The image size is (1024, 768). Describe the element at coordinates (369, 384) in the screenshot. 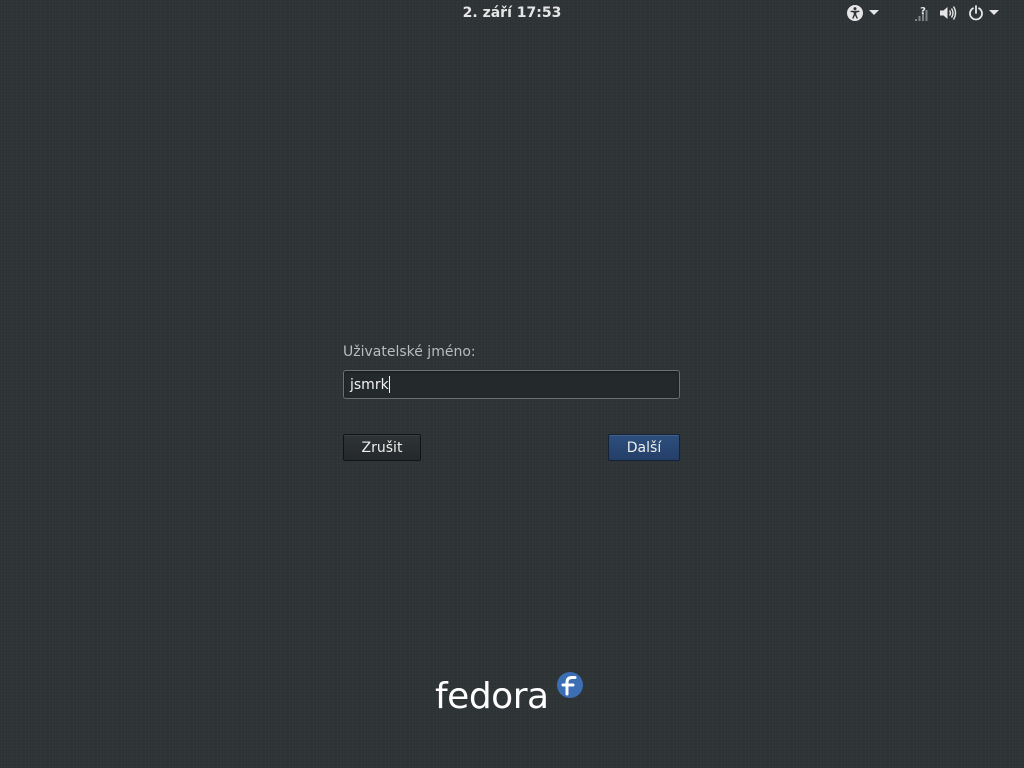

I see `username-value: jsmrk` at that location.